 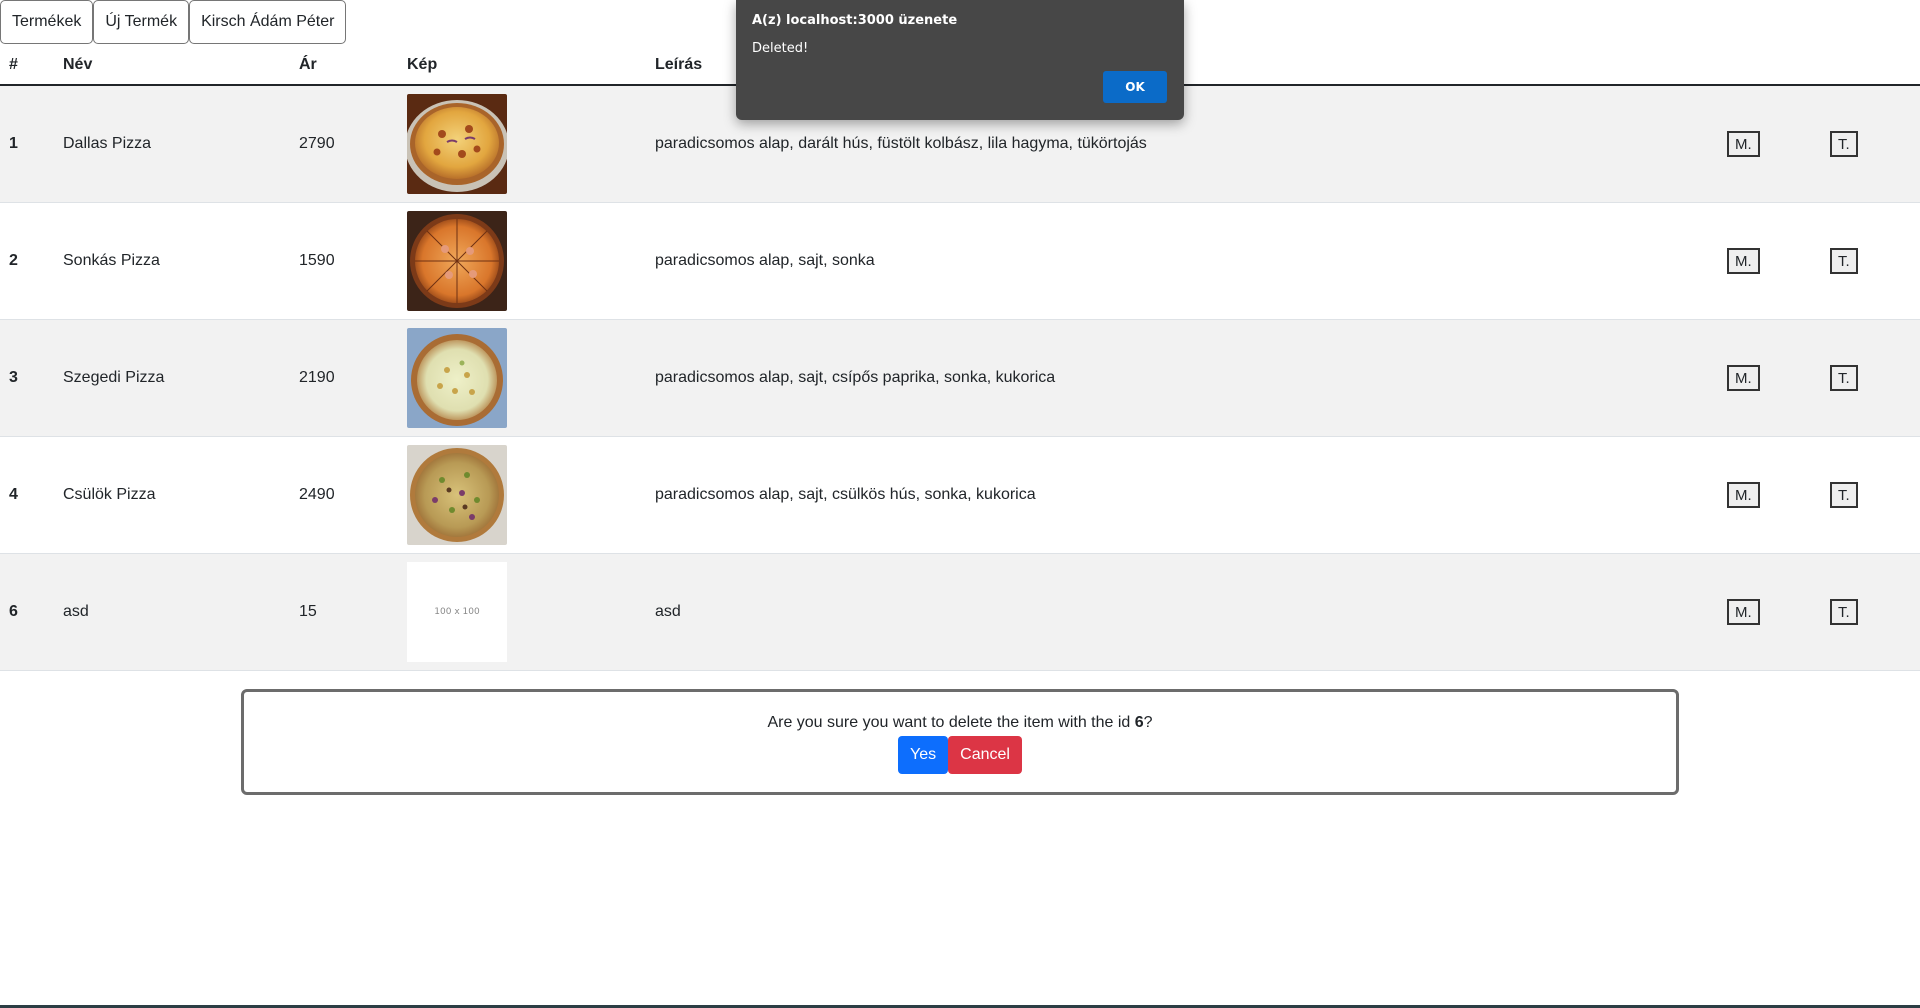 I want to click on row-description: paradicsomos alap, sajt, sonka, so click(x=1182, y=261).